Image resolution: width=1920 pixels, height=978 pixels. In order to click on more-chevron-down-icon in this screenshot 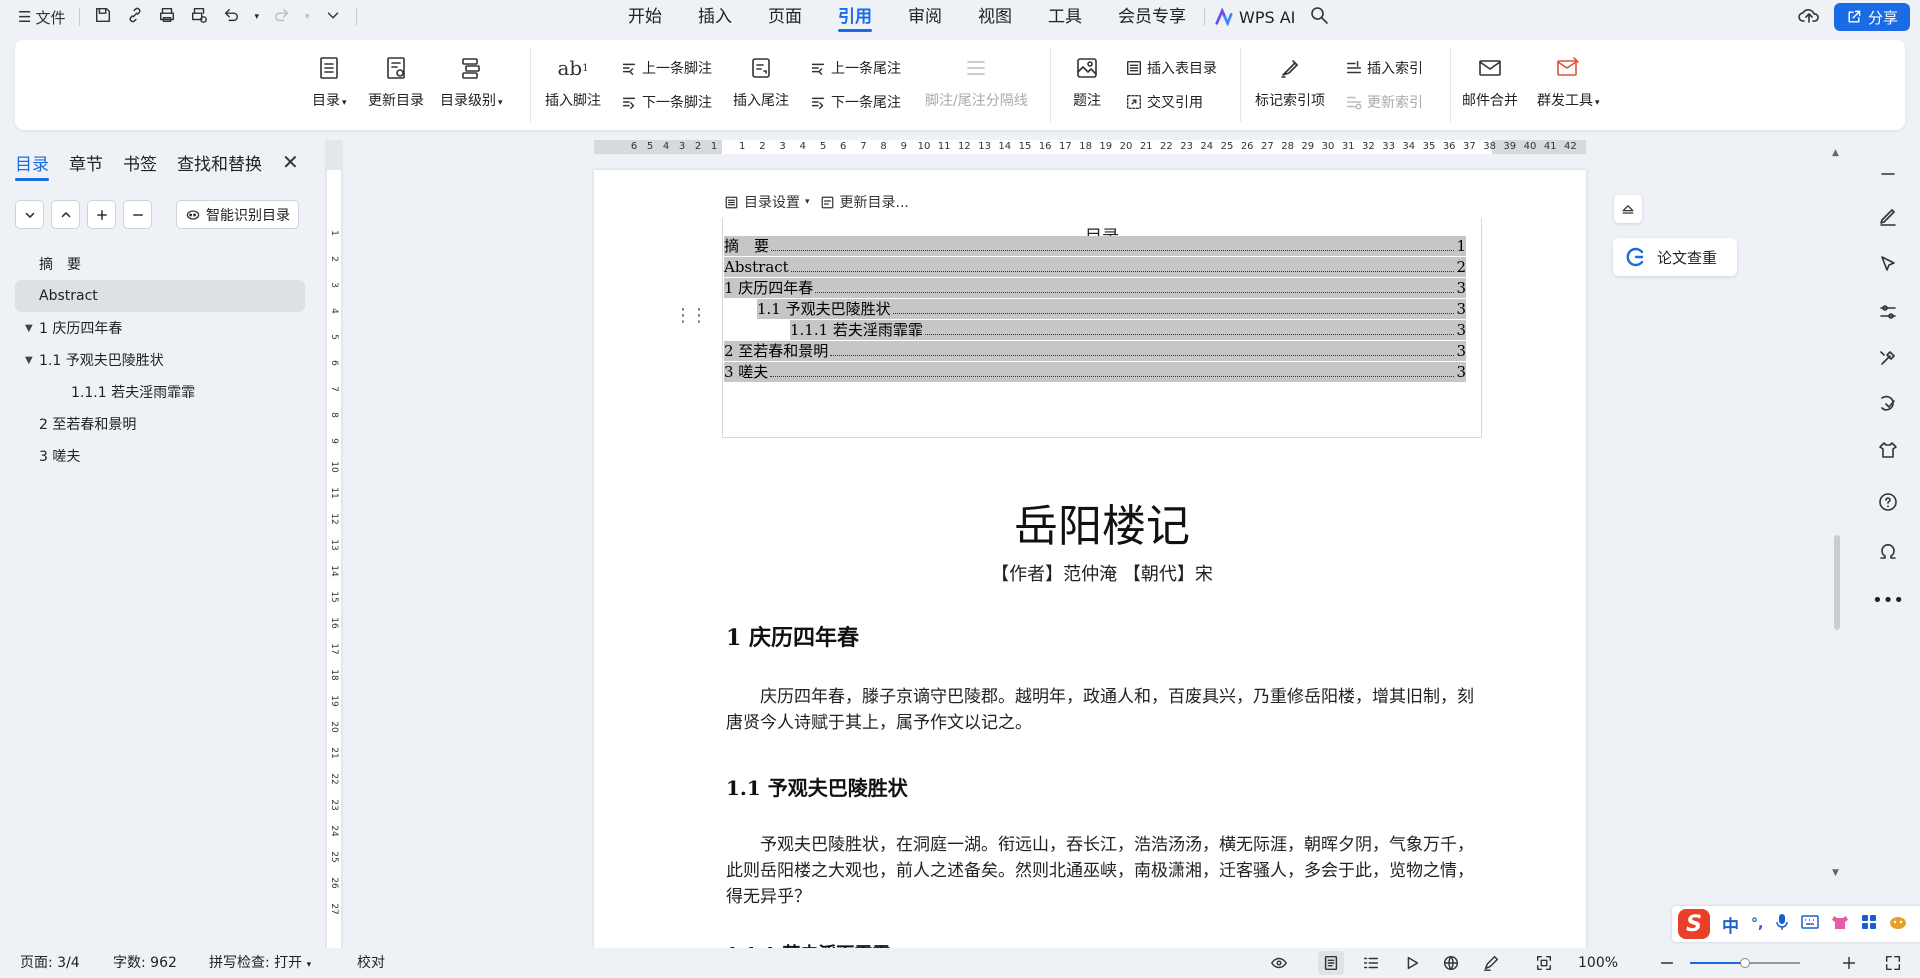, I will do `click(333, 17)`.